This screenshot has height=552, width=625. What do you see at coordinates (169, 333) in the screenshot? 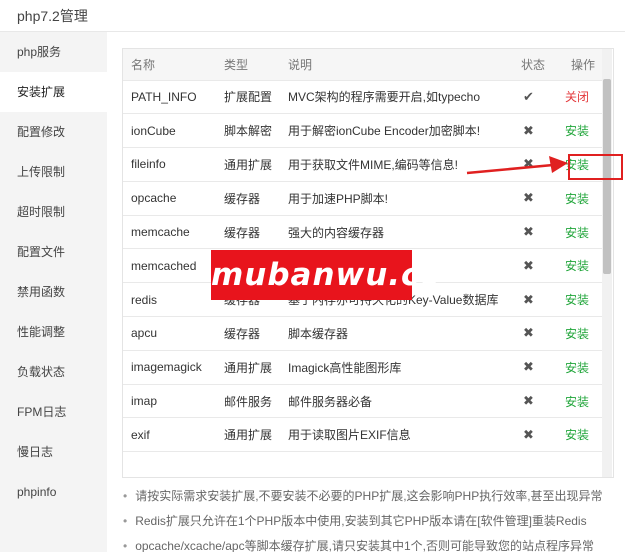
I see `extension-name: apcu` at bounding box center [169, 333].